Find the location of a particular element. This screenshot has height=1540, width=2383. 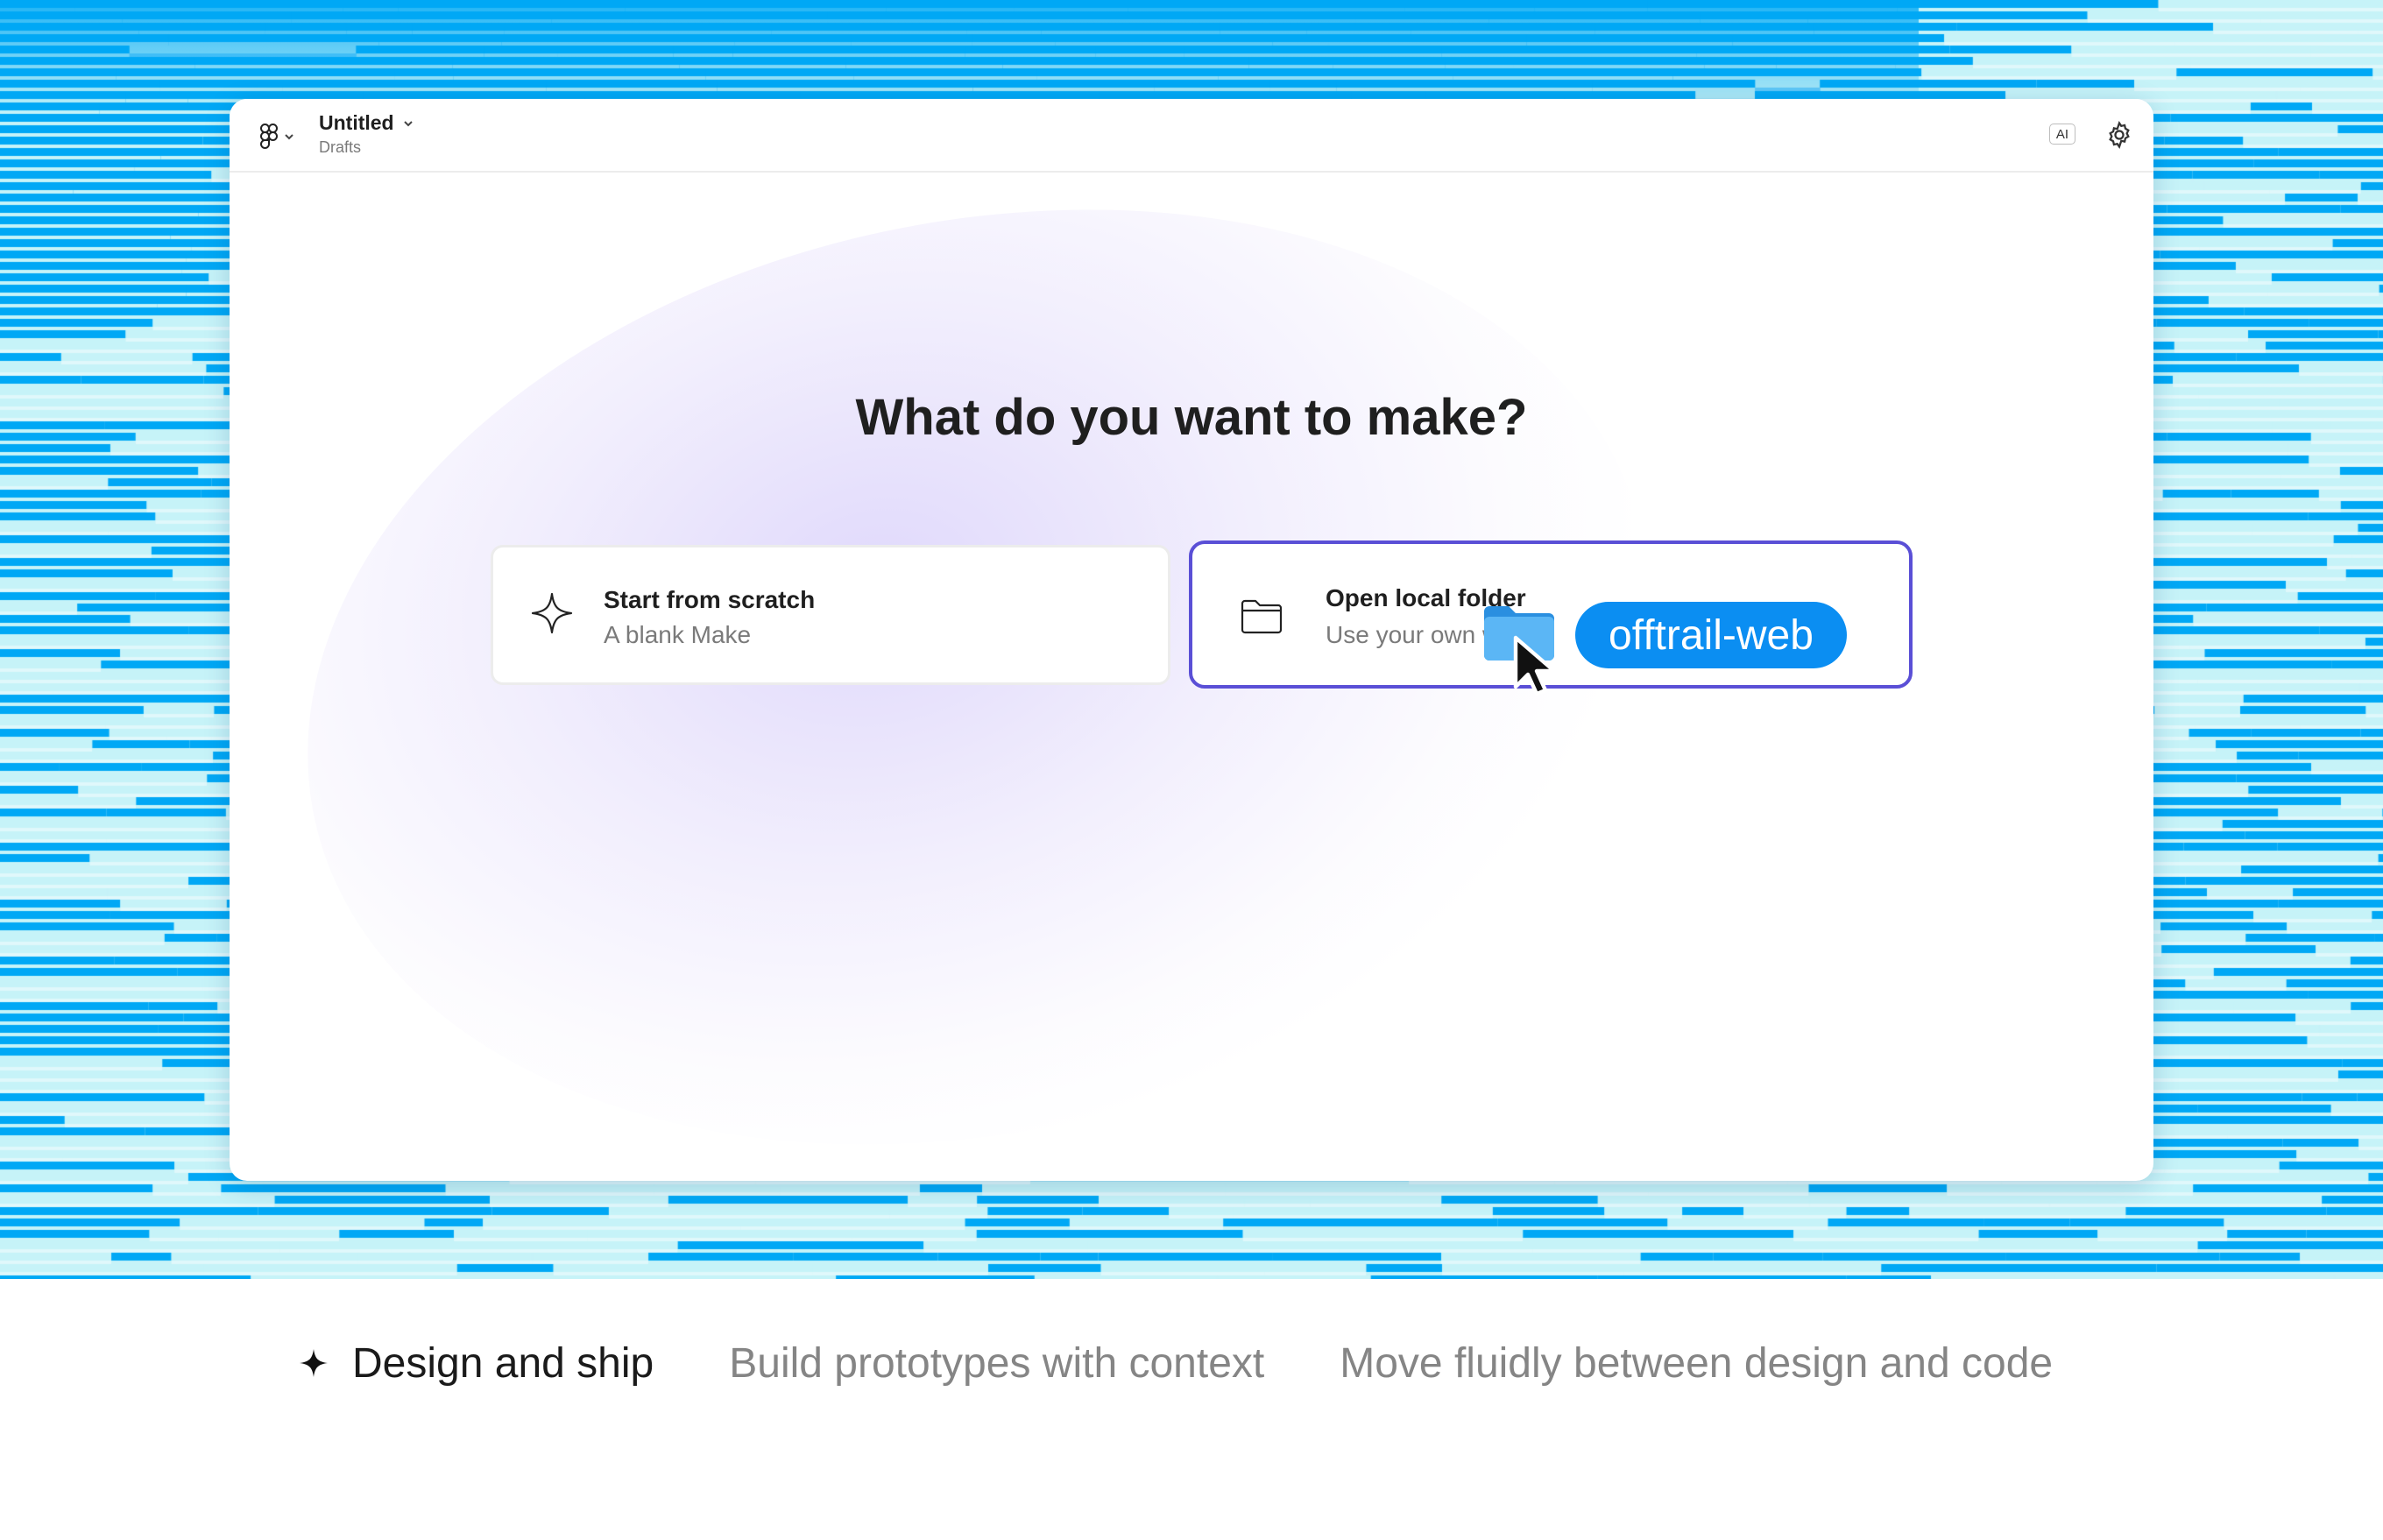

file-location: Drafts is located at coordinates (340, 147).